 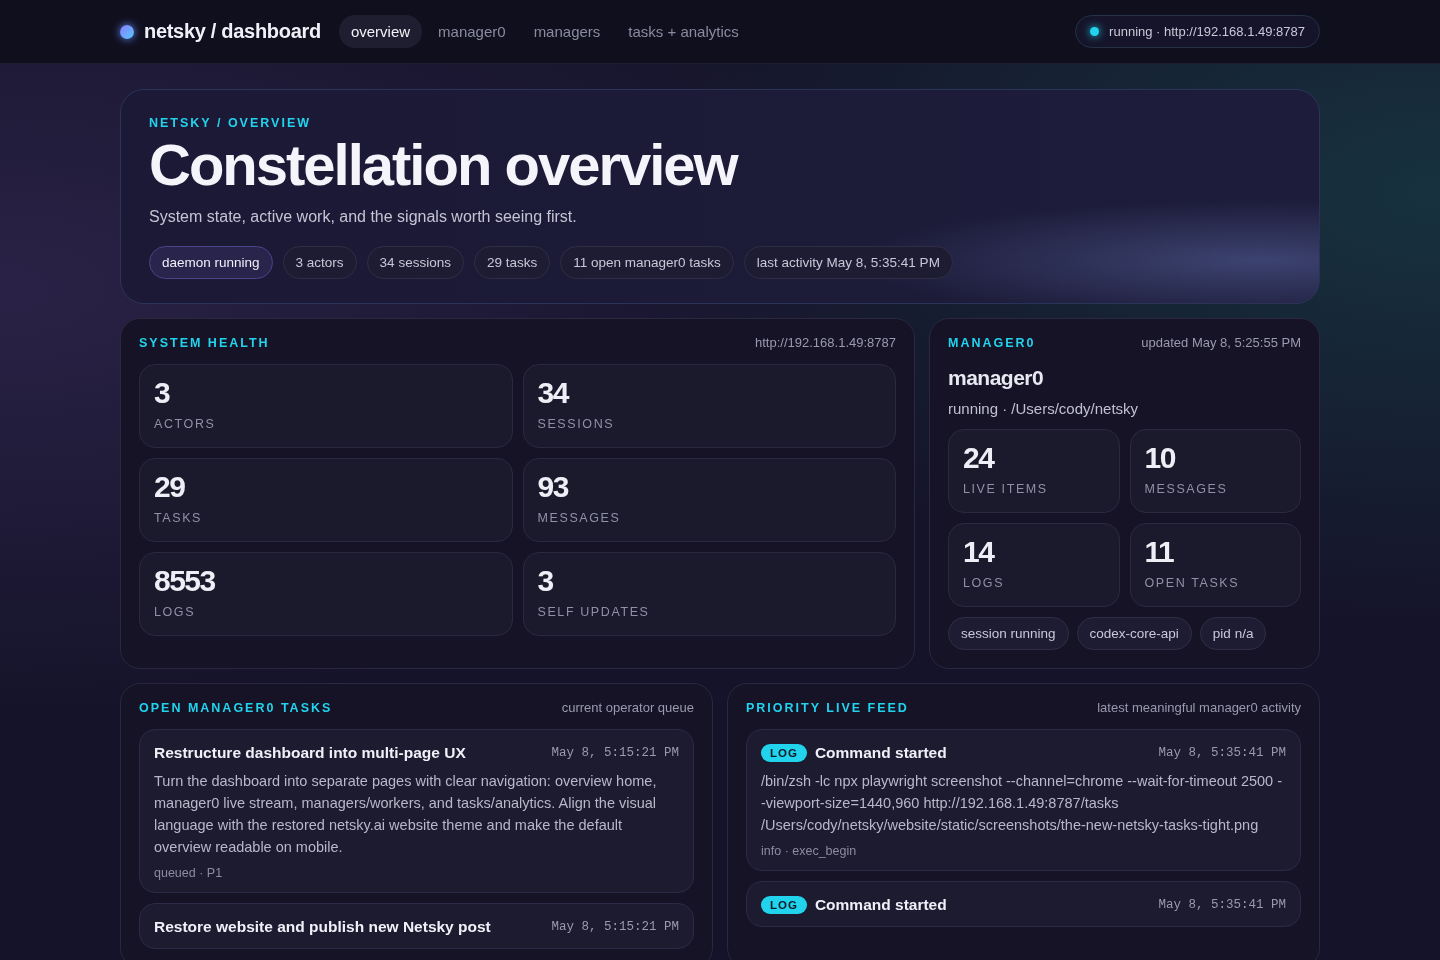 I want to click on stat-value: 14, so click(x=979, y=552).